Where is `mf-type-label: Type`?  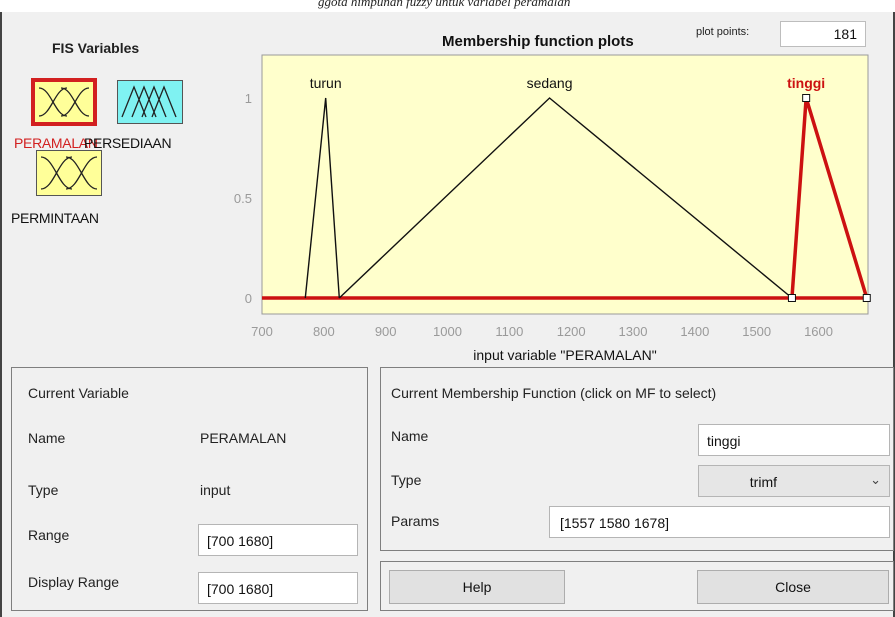
mf-type-label: Type is located at coordinates (406, 480).